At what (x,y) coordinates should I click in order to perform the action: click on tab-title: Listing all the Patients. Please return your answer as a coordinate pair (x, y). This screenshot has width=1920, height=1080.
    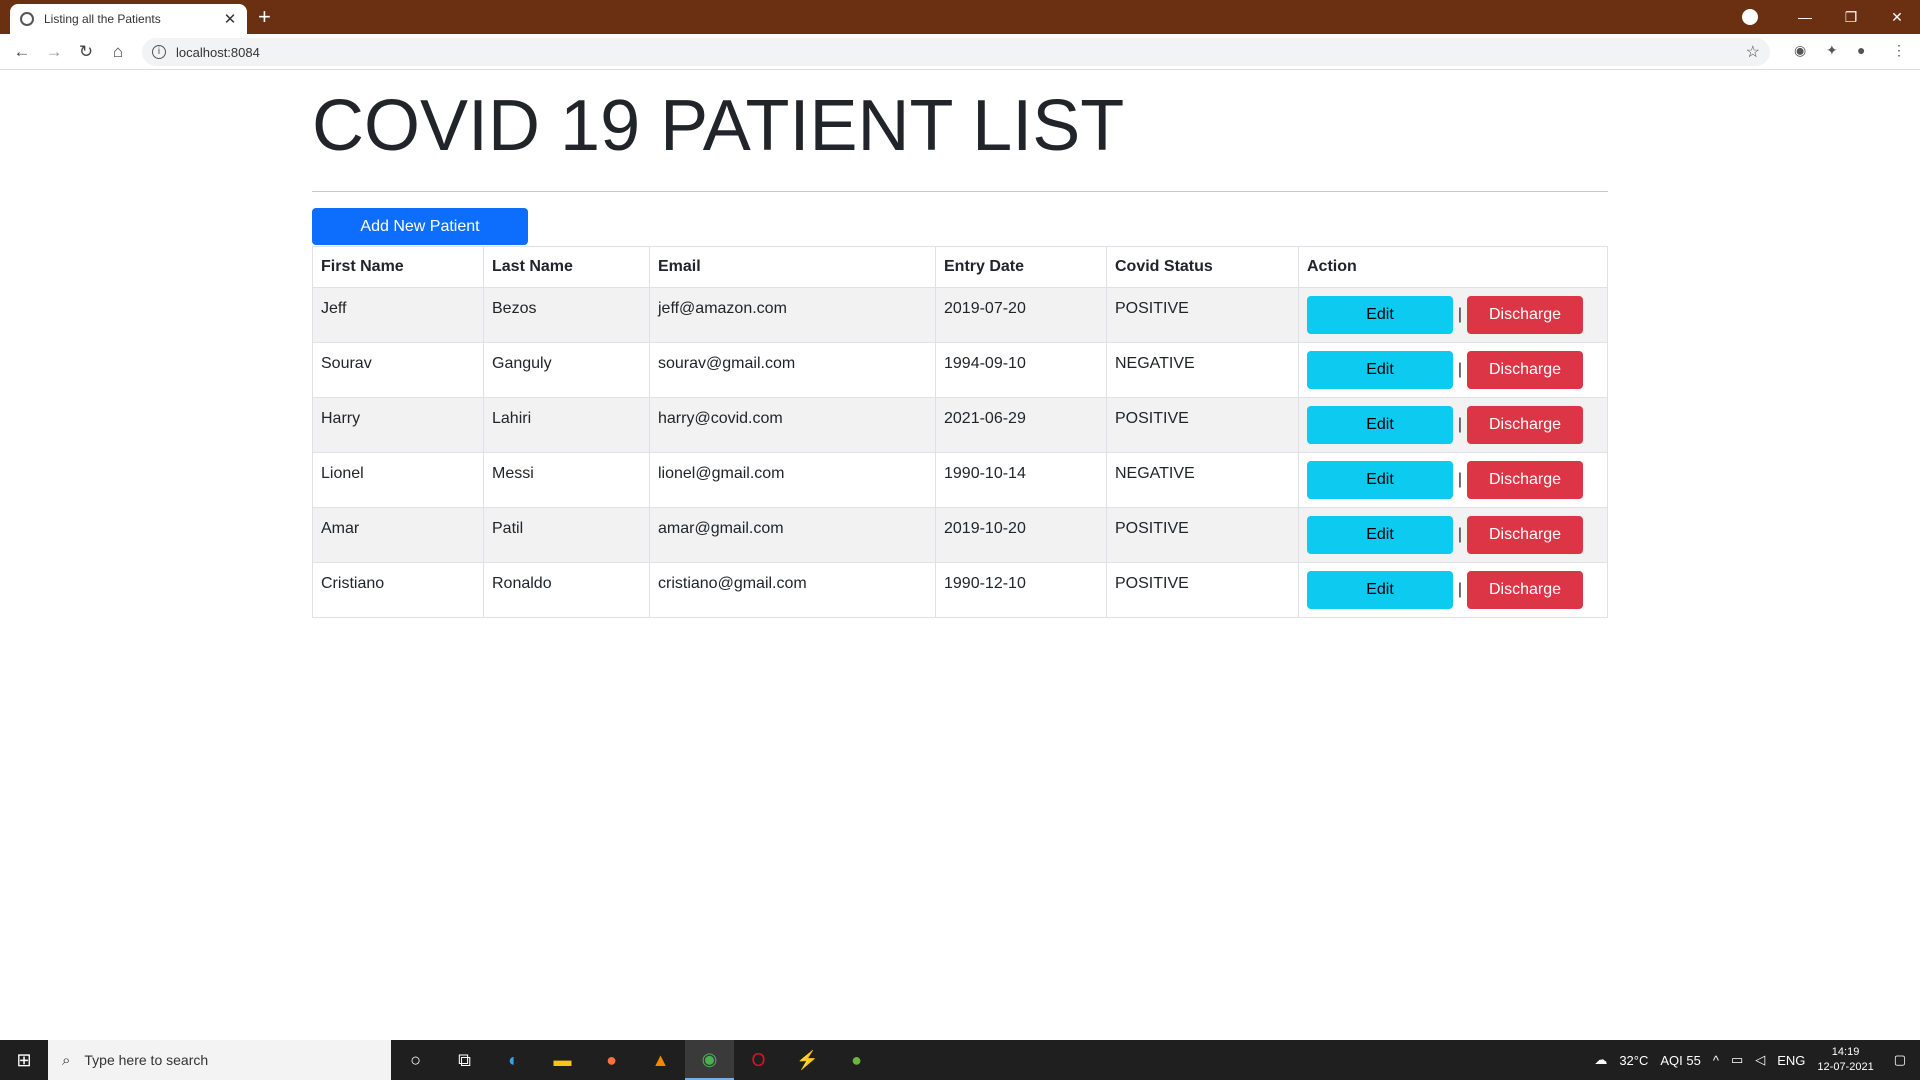
    Looking at the image, I should click on (102, 19).